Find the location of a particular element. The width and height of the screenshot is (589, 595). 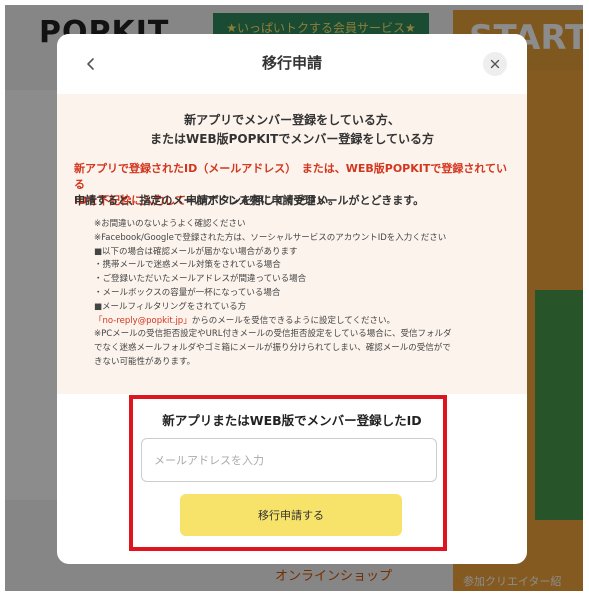

note-line: ※お間違いのないようよく確認ください is located at coordinates (170, 224).